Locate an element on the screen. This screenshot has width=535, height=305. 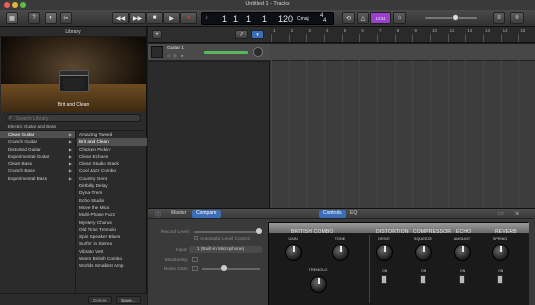
patch-item: Clean Studio Stack is located at coordinates (112, 163).